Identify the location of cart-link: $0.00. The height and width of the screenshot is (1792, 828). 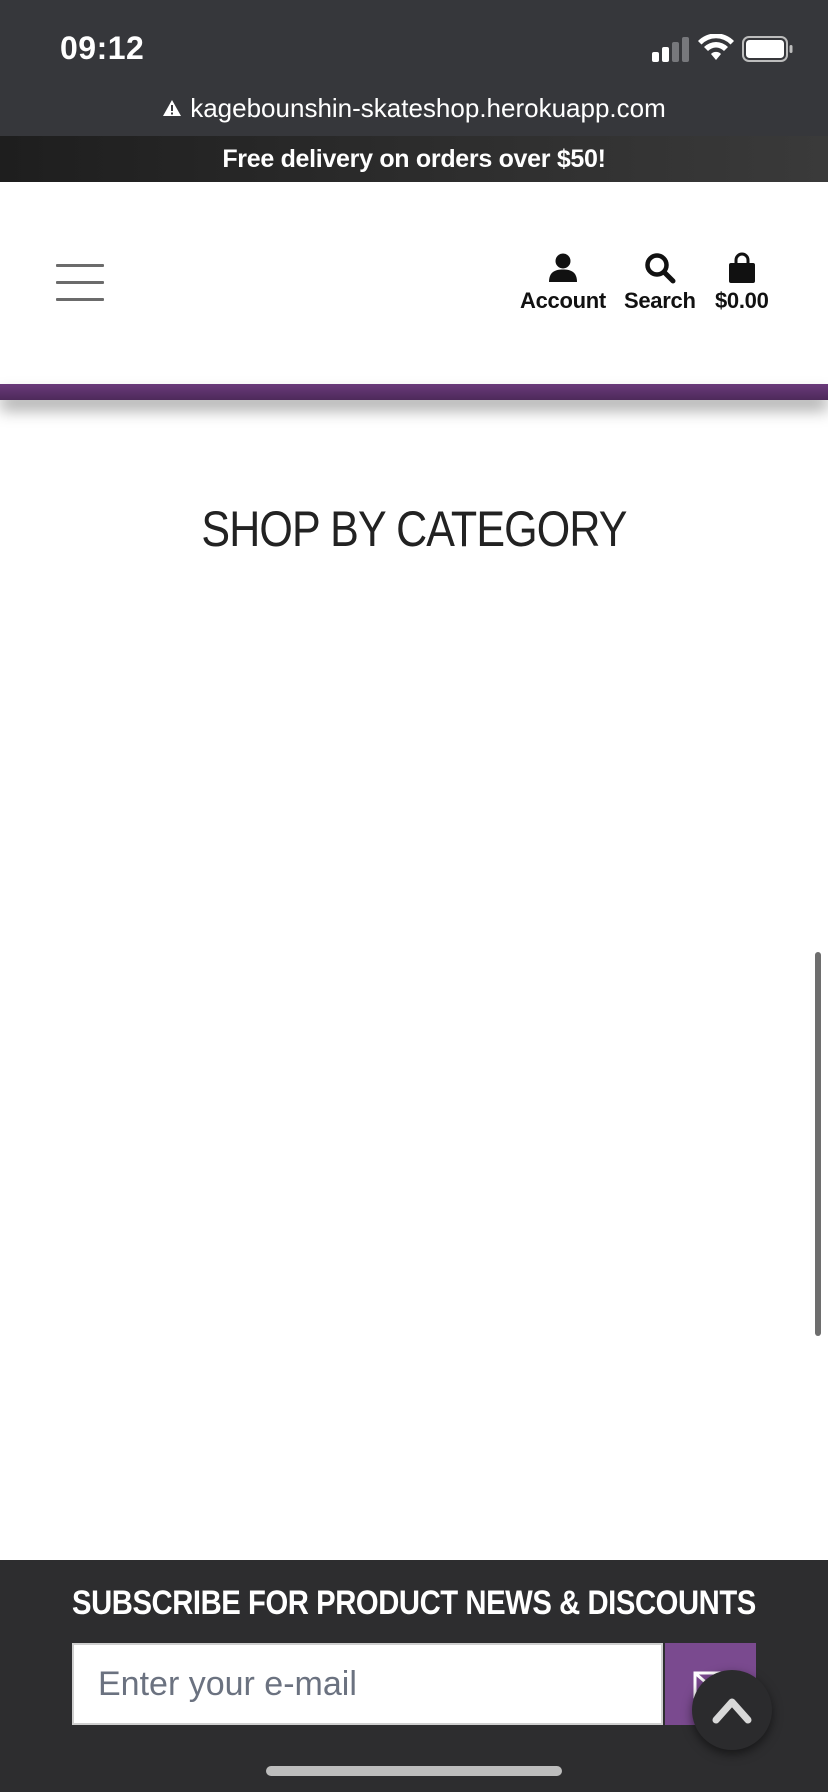
(742, 283).